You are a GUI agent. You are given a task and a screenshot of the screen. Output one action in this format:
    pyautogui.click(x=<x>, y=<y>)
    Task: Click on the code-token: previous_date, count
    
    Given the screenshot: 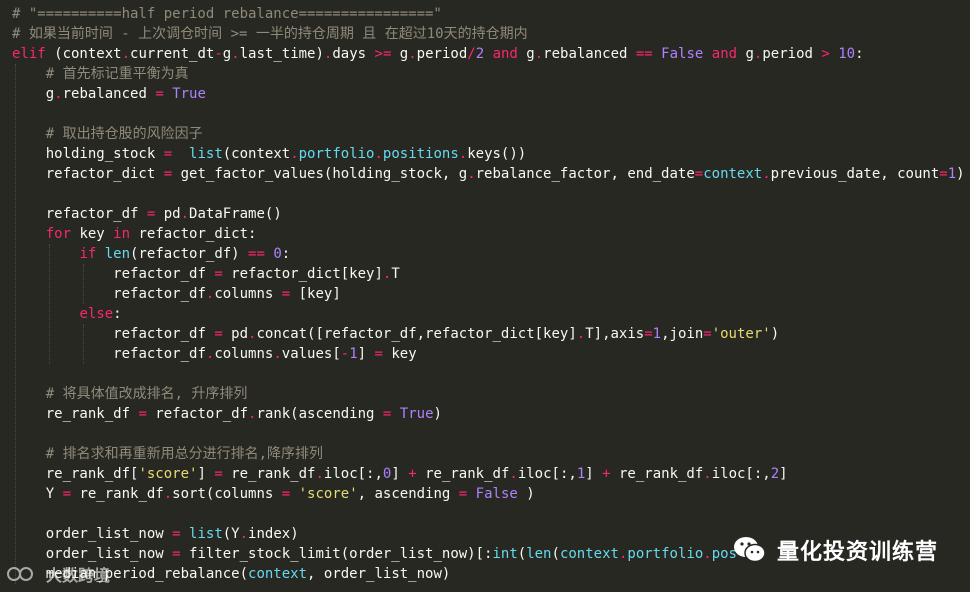 What is the action you would take?
    pyautogui.click(x=855, y=174)
    